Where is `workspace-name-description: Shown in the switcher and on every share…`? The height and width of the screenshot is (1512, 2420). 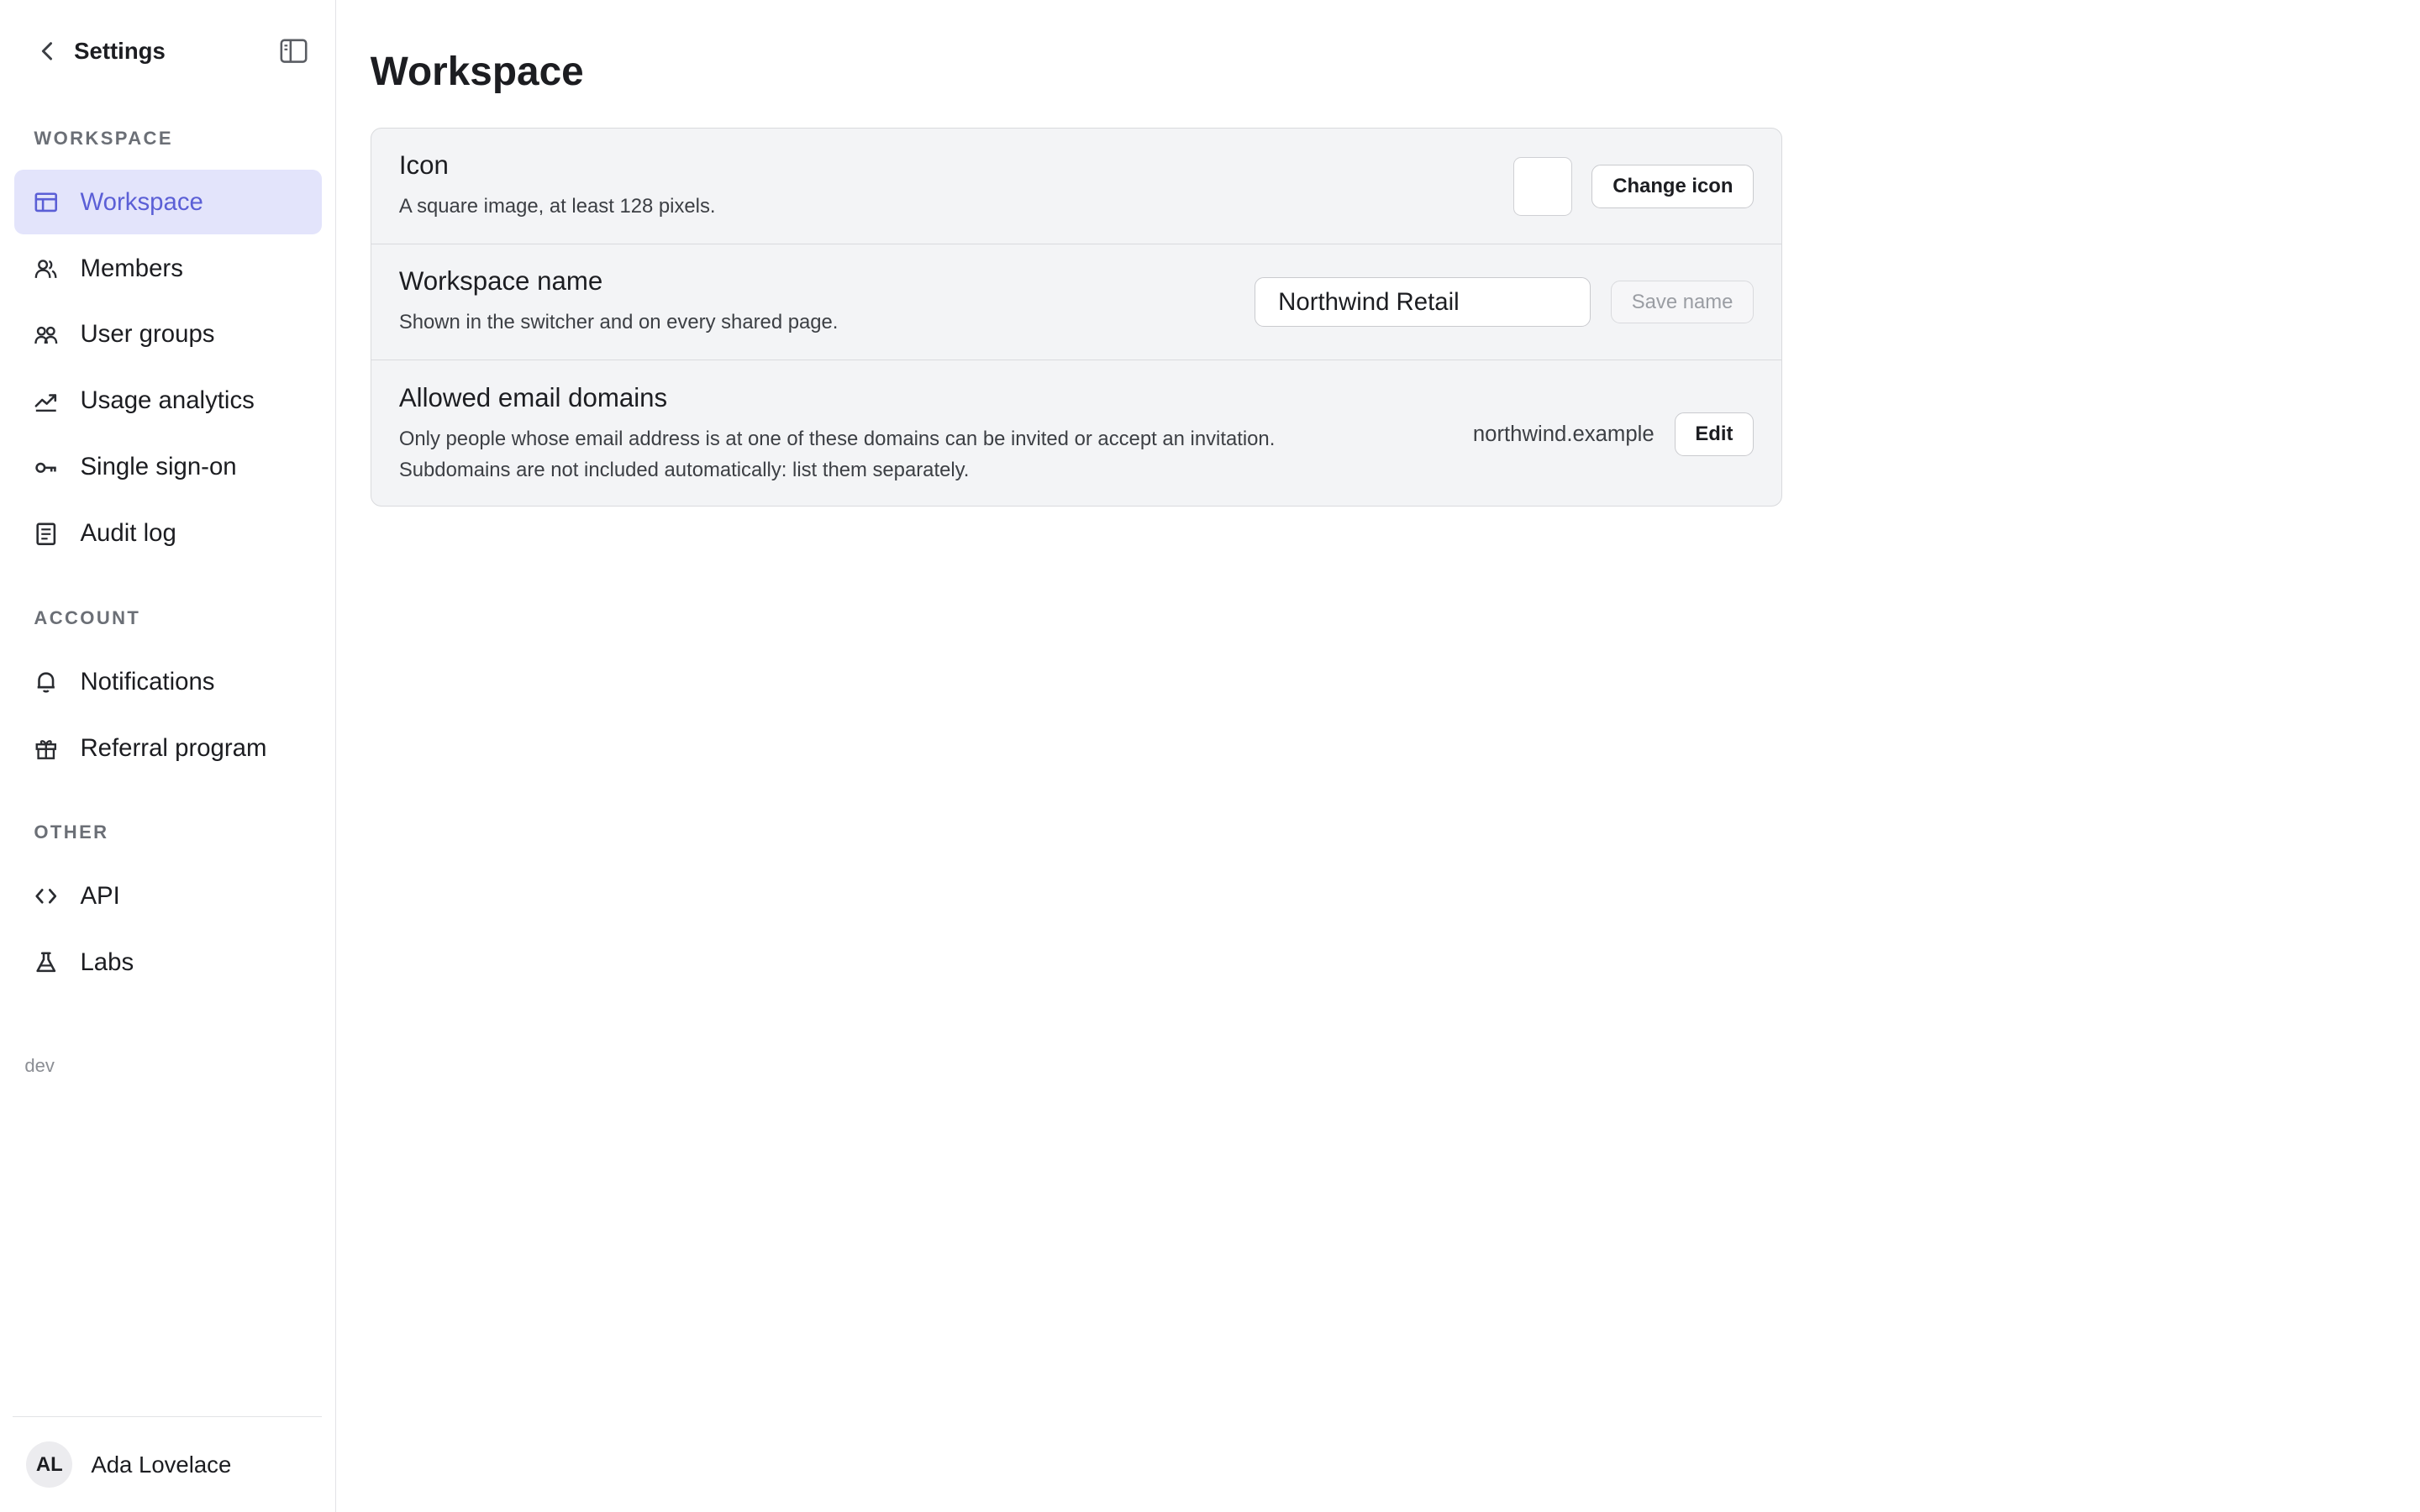 workspace-name-description: Shown in the switcher and on every share… is located at coordinates (618, 321).